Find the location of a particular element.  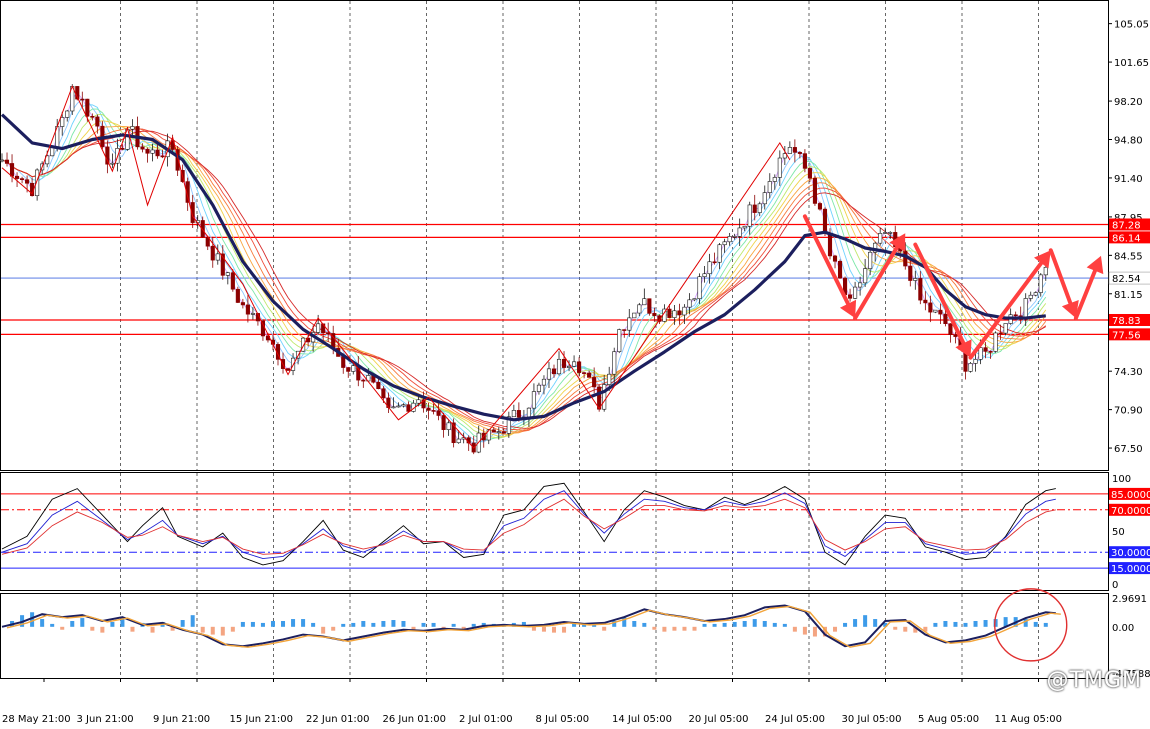

osc-y-tick-label: 0 is located at coordinates (1115, 585).